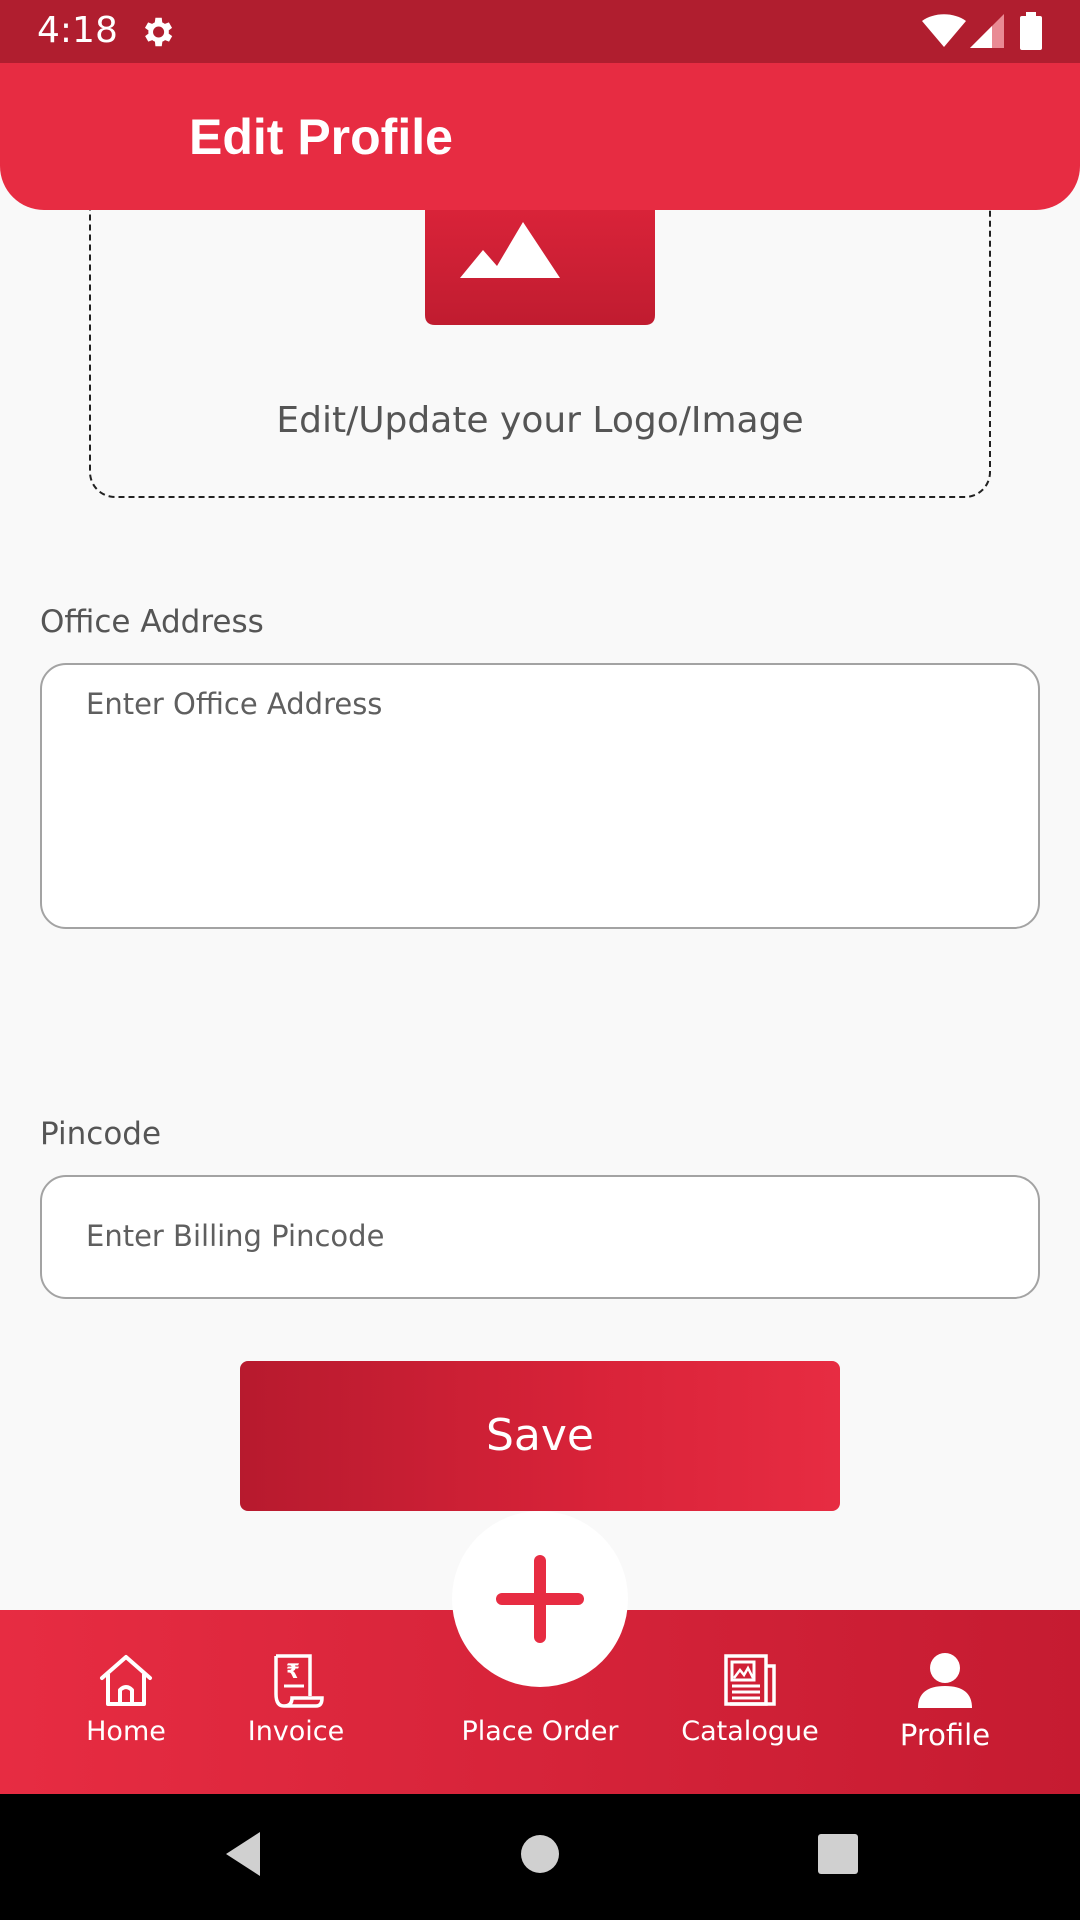 The image size is (1080, 1920). What do you see at coordinates (838, 1854) in the screenshot?
I see `recents-square-icon` at bounding box center [838, 1854].